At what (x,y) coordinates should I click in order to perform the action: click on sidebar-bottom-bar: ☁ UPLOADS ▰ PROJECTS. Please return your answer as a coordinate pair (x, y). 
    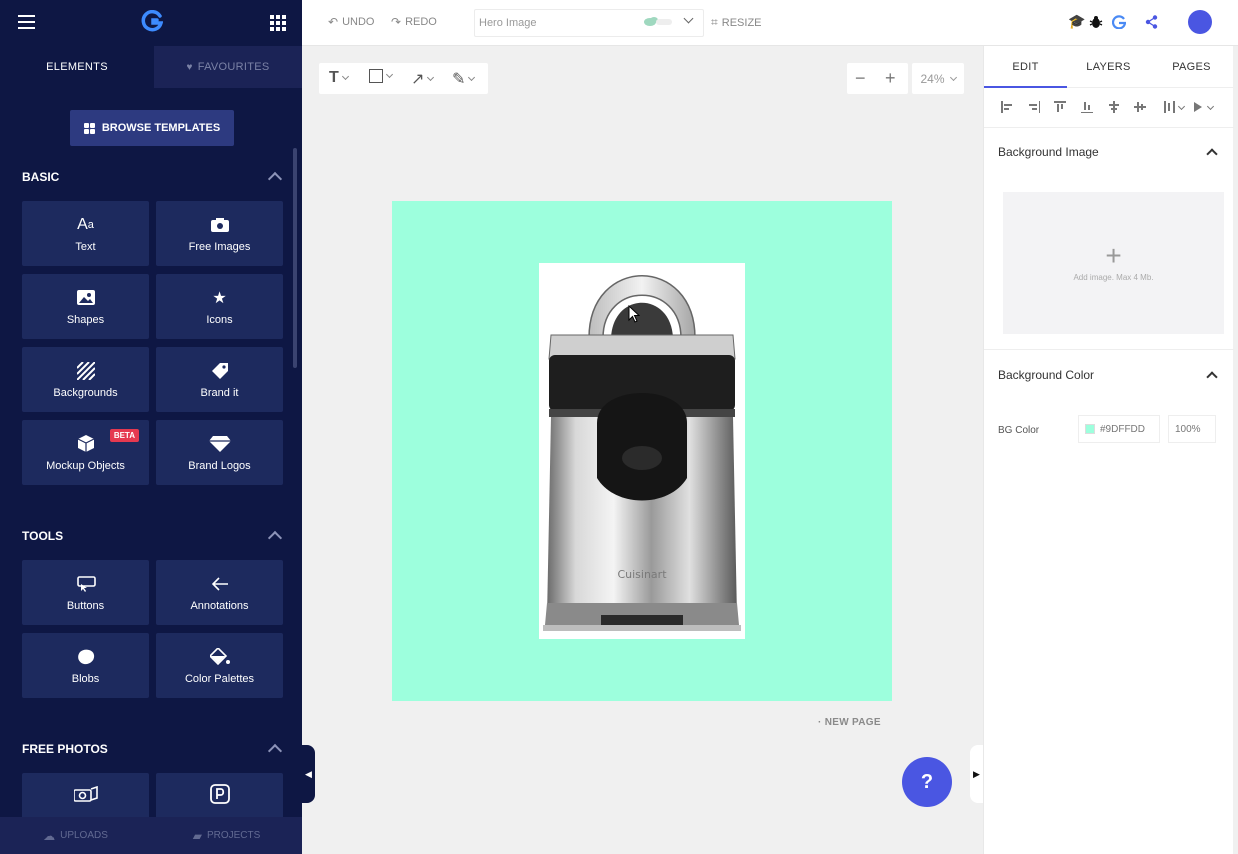
    Looking at the image, I should click on (151, 835).